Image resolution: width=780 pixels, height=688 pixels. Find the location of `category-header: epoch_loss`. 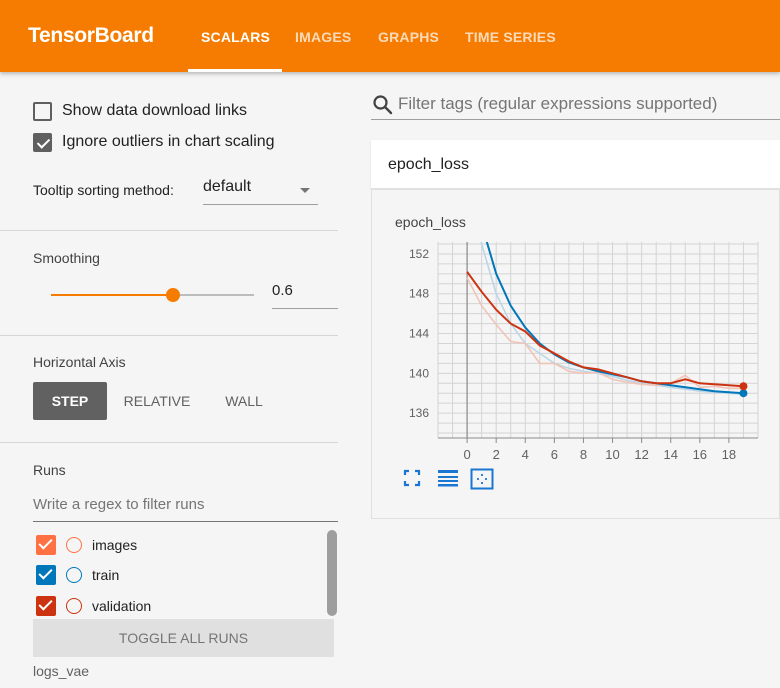

category-header: epoch_loss is located at coordinates (575, 164).